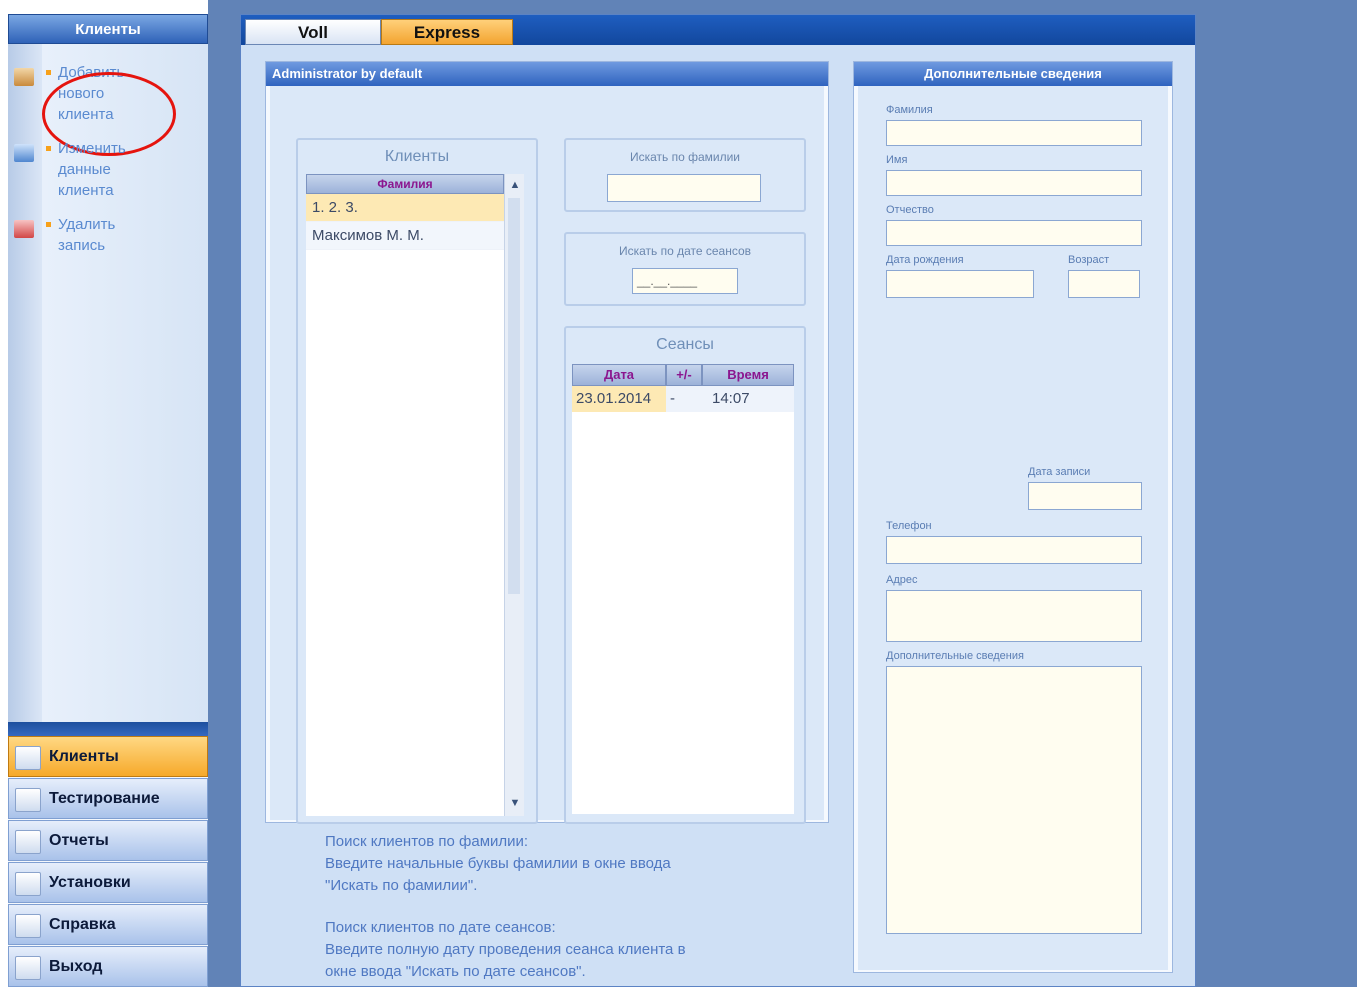  What do you see at coordinates (897, 160) in the screenshot?
I see `name-label: Имя` at bounding box center [897, 160].